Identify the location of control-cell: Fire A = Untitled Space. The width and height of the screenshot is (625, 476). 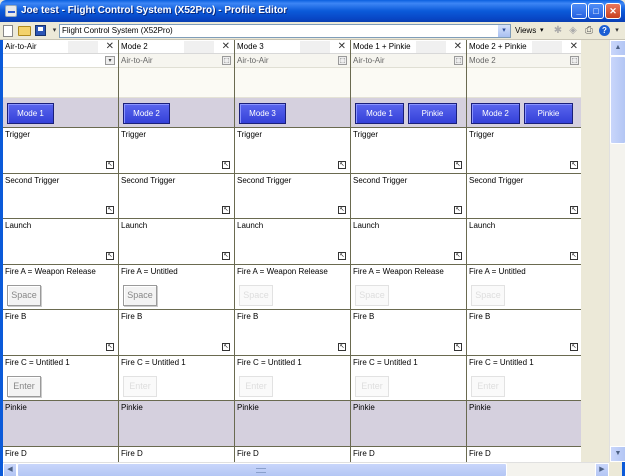
(524, 287).